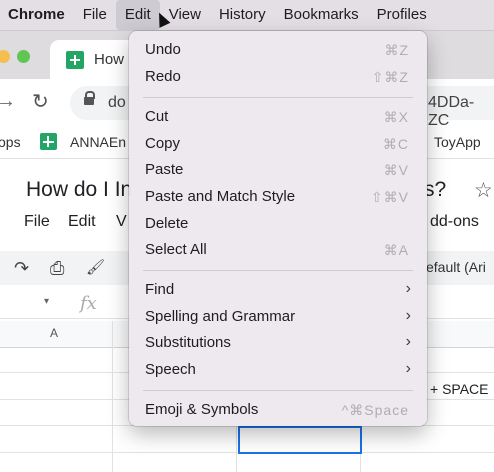 The height and width of the screenshot is (472, 494). What do you see at coordinates (79, 190) in the screenshot?
I see `document-title: How do I In` at bounding box center [79, 190].